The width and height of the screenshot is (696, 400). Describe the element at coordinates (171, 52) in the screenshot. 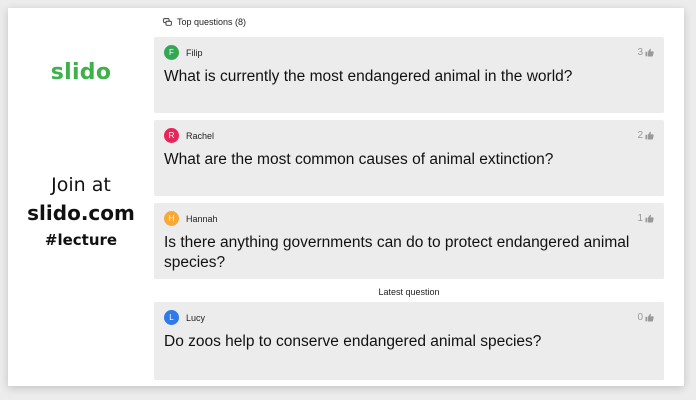

I see `avatar: F` at that location.